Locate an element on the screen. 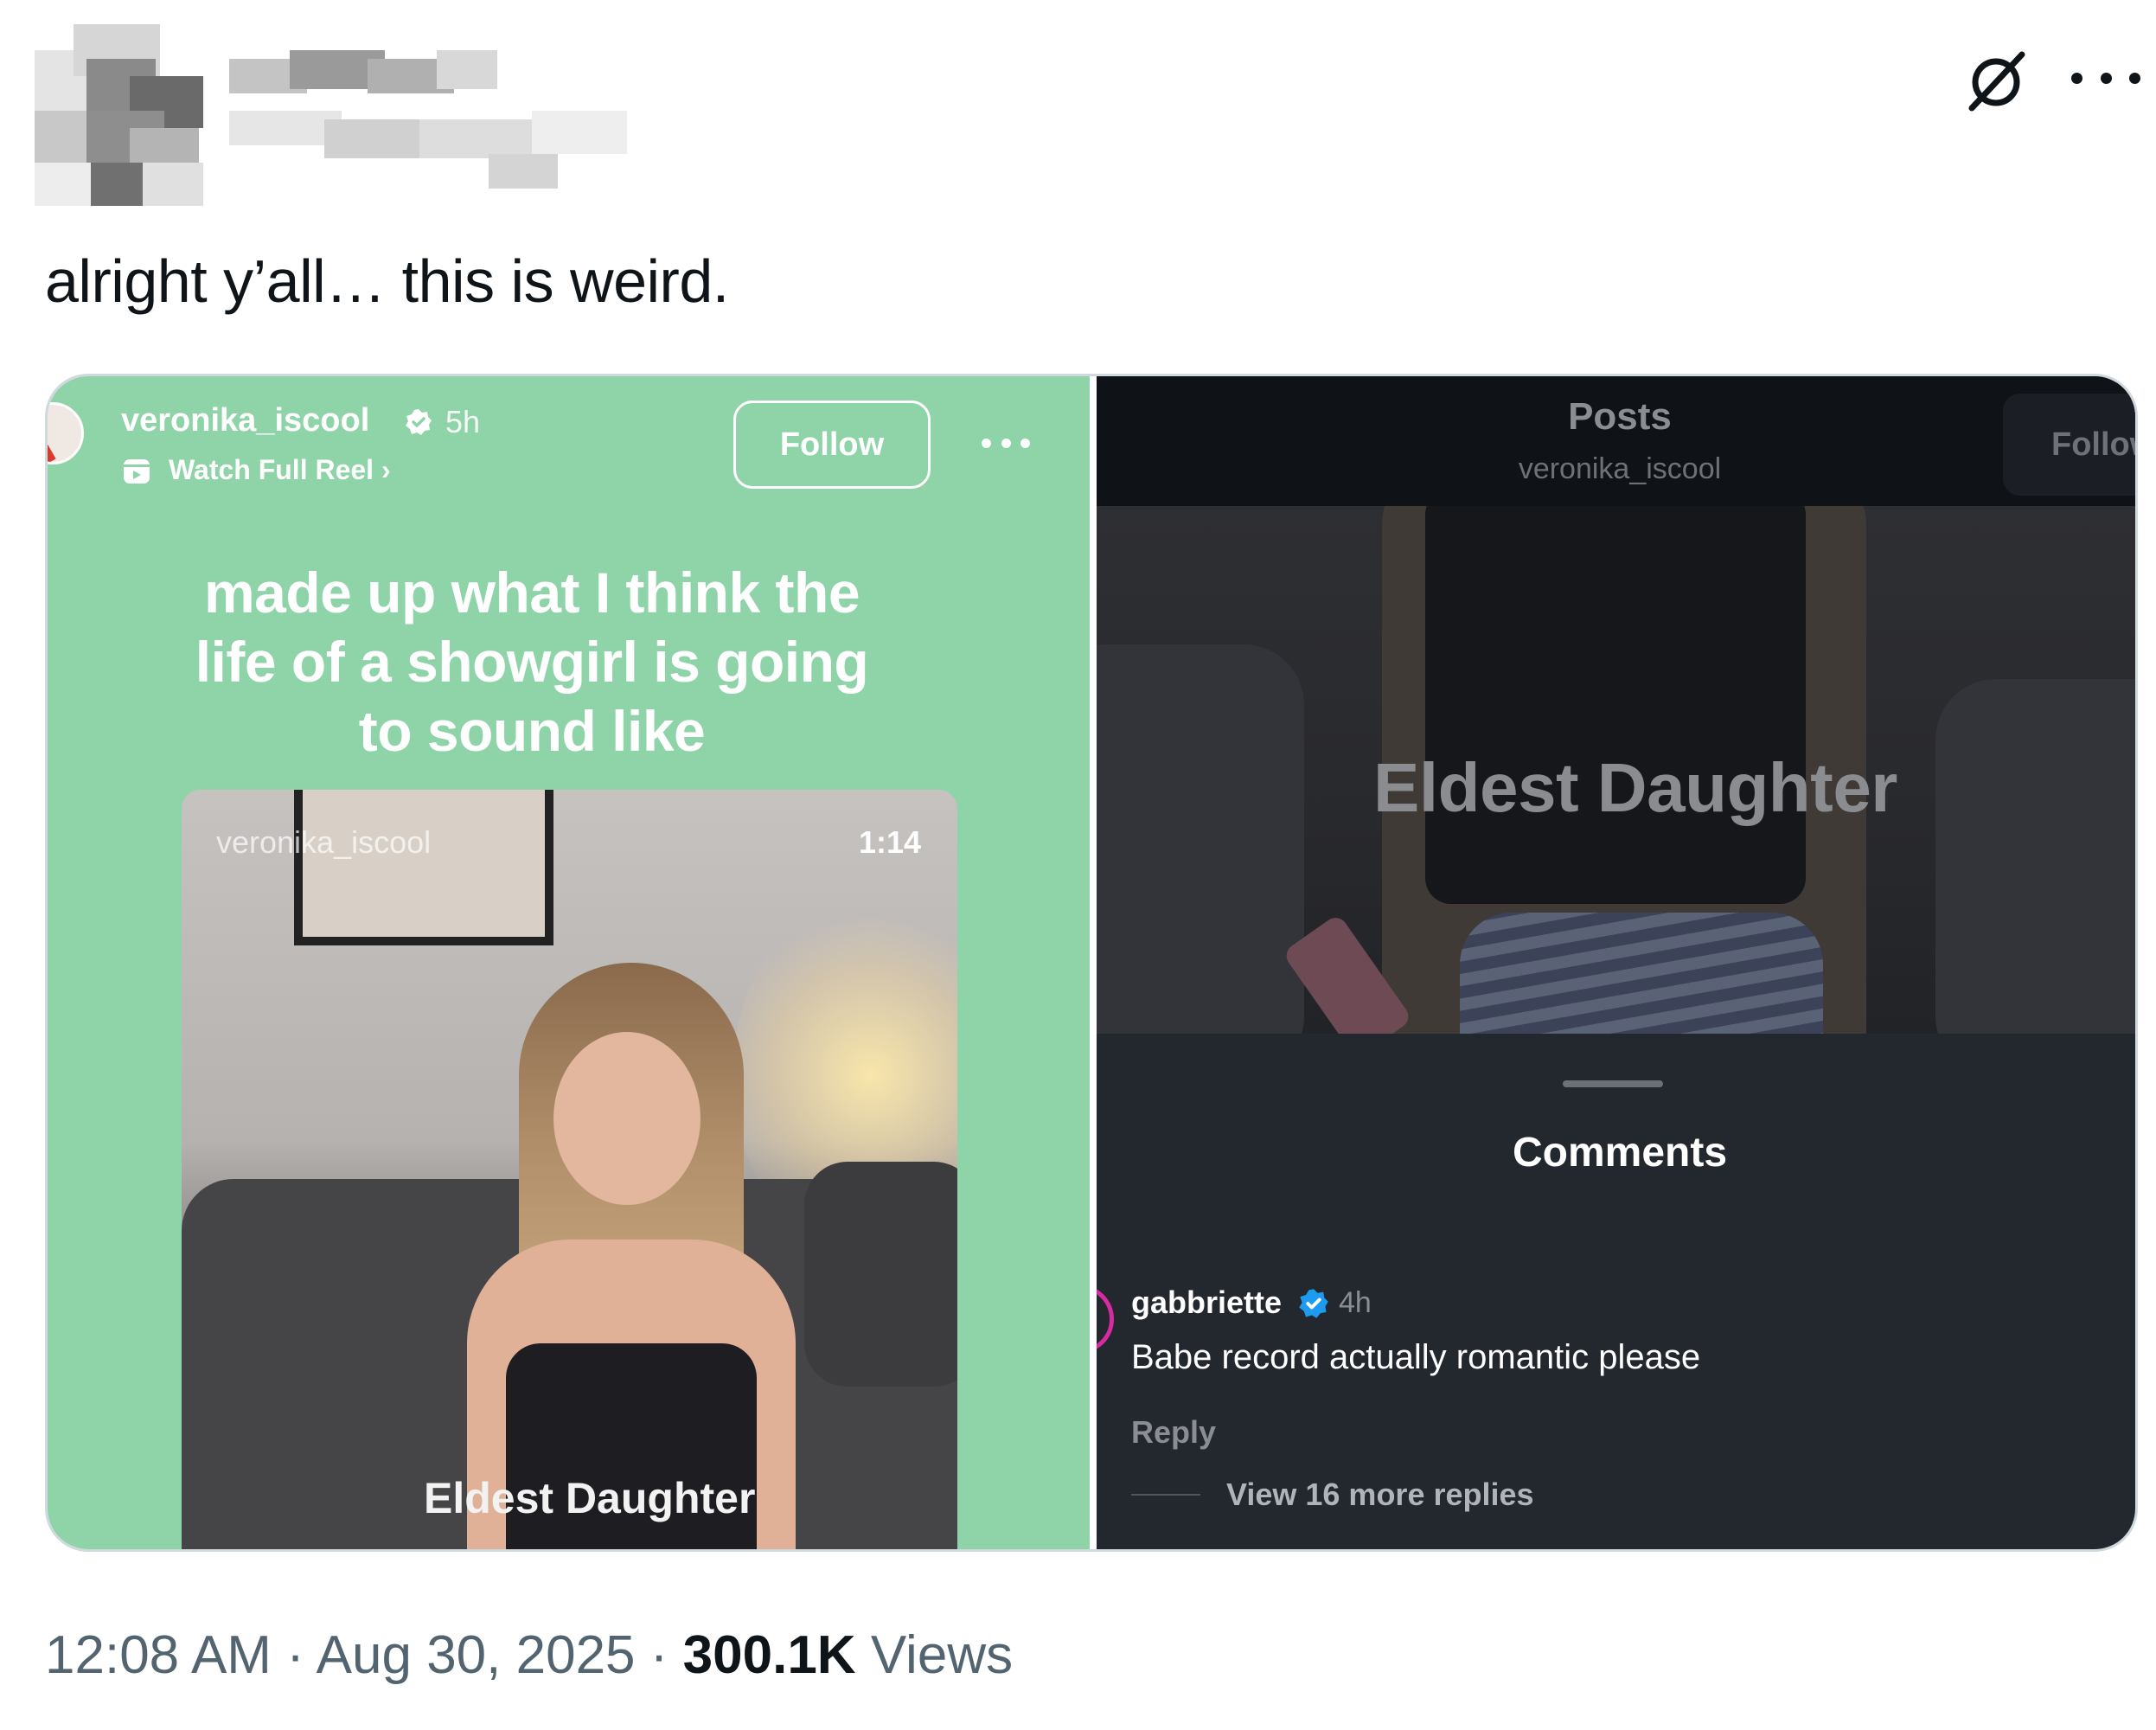 This screenshot has width=2156, height=1730. views-count: 300.1K is located at coordinates (769, 1655).